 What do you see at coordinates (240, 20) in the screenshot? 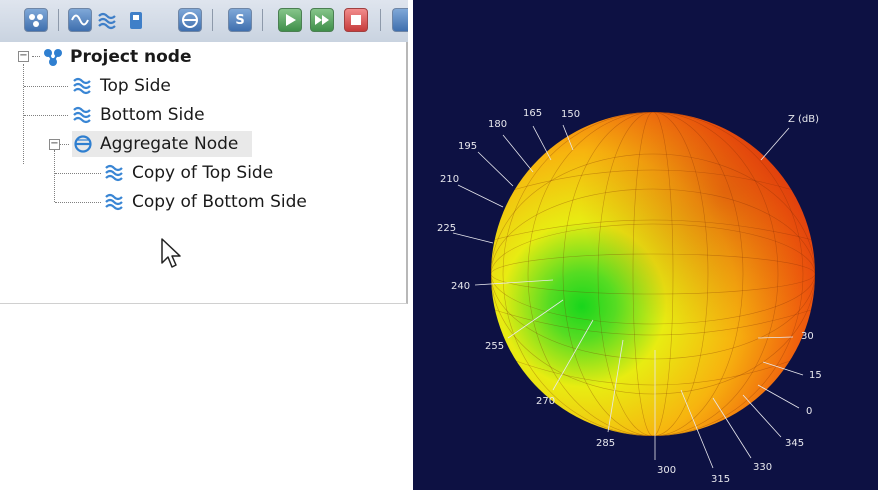
I see `s-icon: S` at bounding box center [240, 20].